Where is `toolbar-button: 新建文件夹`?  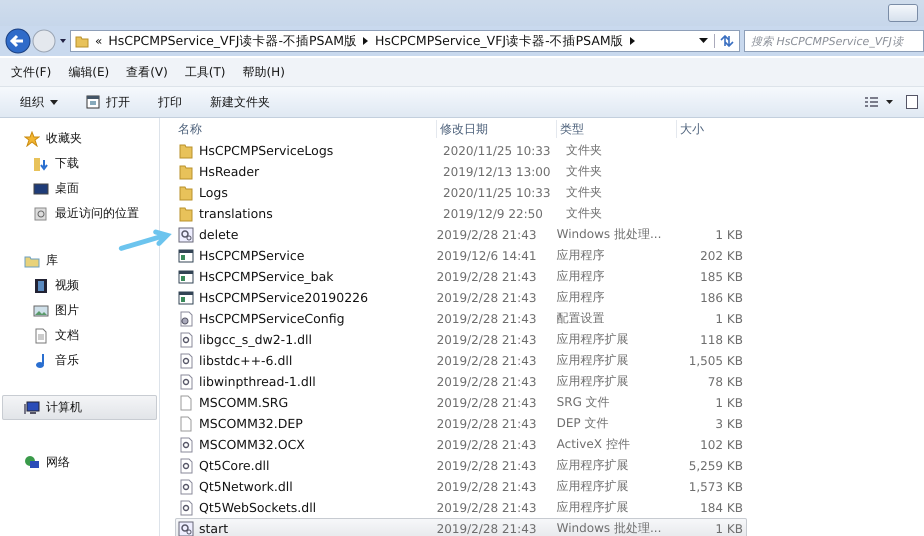 toolbar-button: 新建文件夹 is located at coordinates (240, 102).